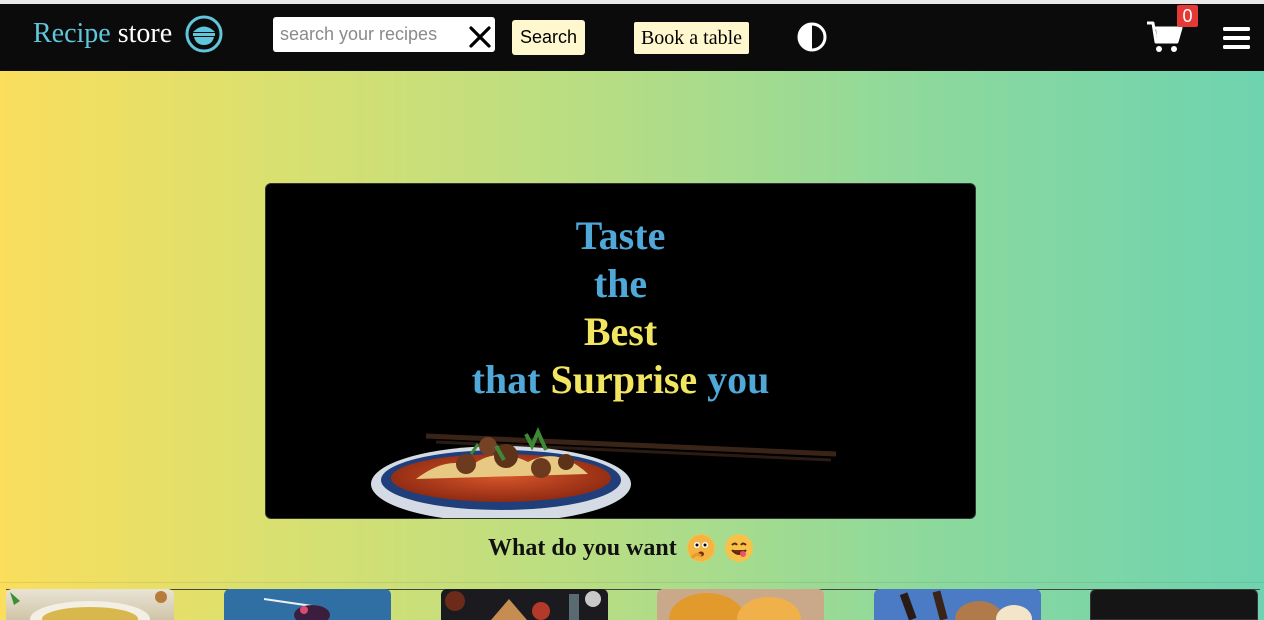  I want to click on half-circle-theme-icon, so click(812, 37).